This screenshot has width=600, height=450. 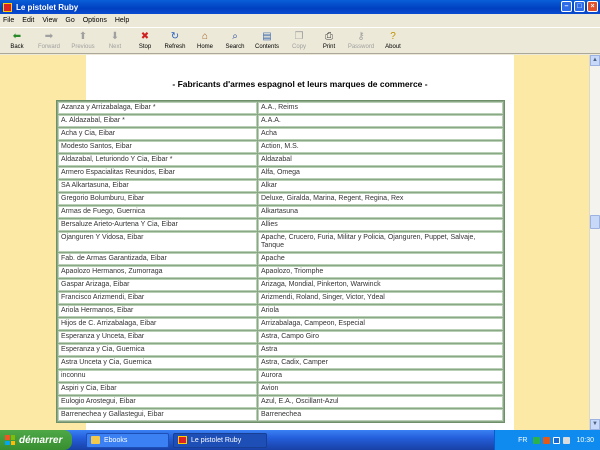 I want to click on table-row: inconnu Aurora, so click(x=280, y=376).